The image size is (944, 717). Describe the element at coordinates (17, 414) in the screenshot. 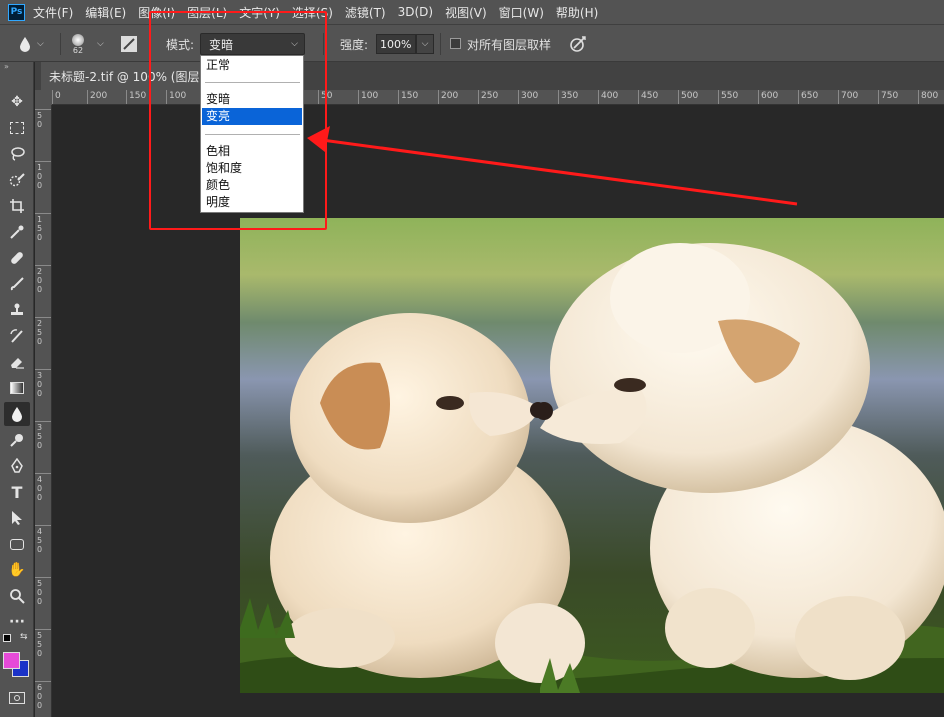

I see `blur-icon` at that location.